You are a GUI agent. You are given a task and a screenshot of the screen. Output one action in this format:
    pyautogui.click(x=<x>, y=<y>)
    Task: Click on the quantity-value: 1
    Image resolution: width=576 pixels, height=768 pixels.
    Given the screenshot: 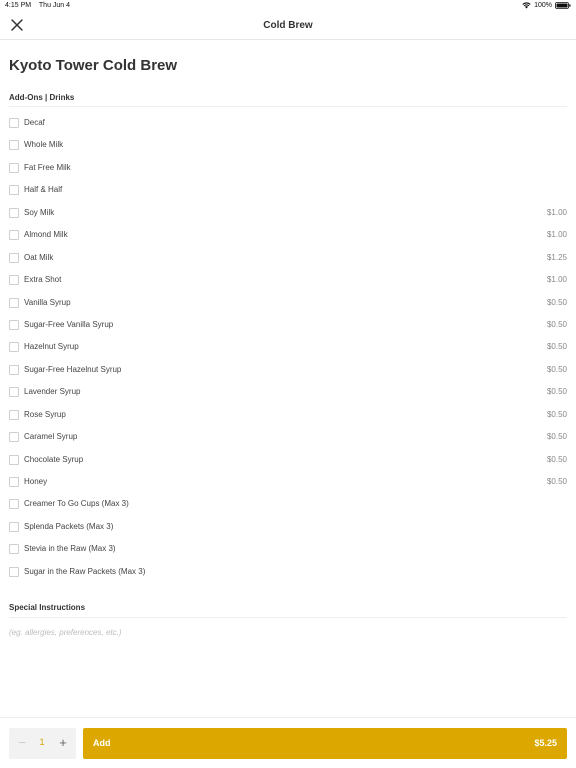 What is the action you would take?
    pyautogui.click(x=42, y=742)
    